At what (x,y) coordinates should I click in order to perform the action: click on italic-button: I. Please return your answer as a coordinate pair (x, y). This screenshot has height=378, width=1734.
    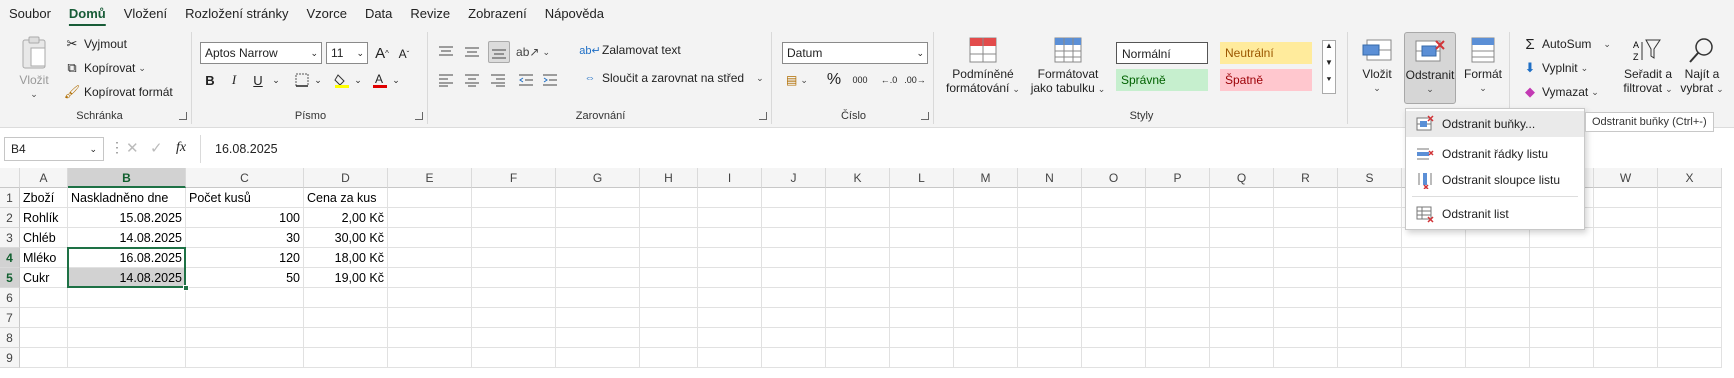
    Looking at the image, I should click on (234, 80).